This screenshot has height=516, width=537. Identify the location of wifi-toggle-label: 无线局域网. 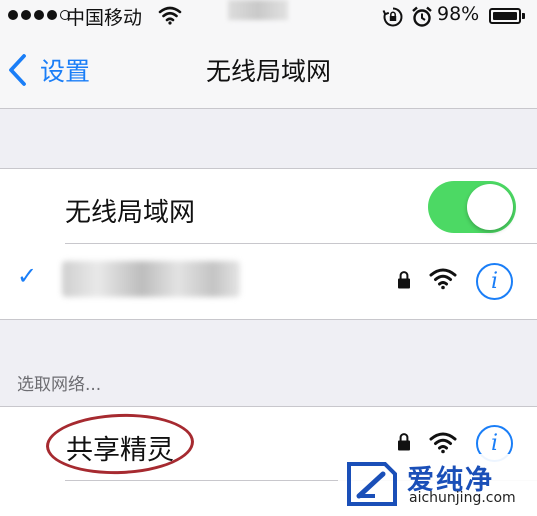
(130, 213).